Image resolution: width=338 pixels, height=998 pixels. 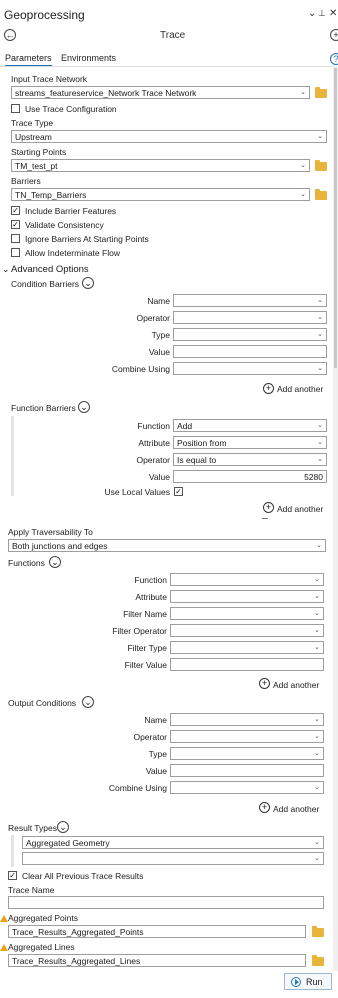 What do you see at coordinates (247, 787) in the screenshot?
I see `oc-combine-select: ⌄` at bounding box center [247, 787].